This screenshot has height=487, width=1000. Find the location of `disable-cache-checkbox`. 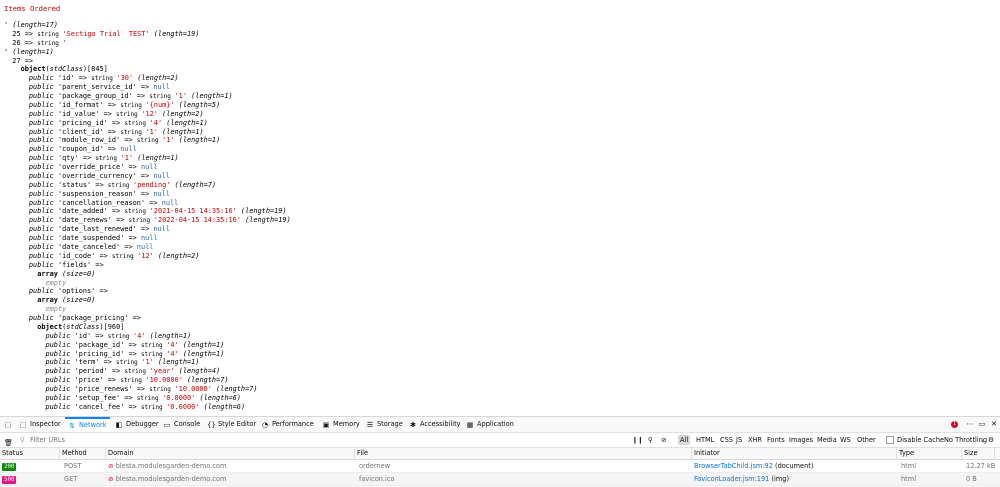

disable-cache-checkbox is located at coordinates (890, 440).